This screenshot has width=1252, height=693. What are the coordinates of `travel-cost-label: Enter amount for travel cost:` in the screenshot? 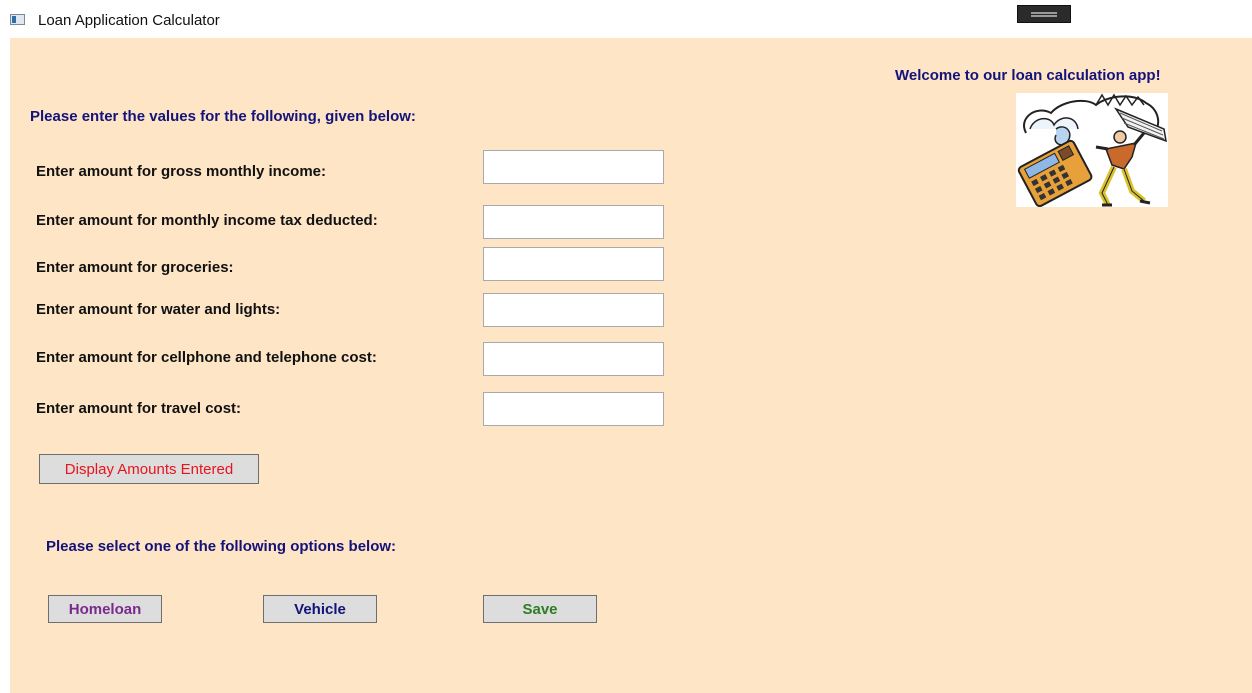 It's located at (139, 408).